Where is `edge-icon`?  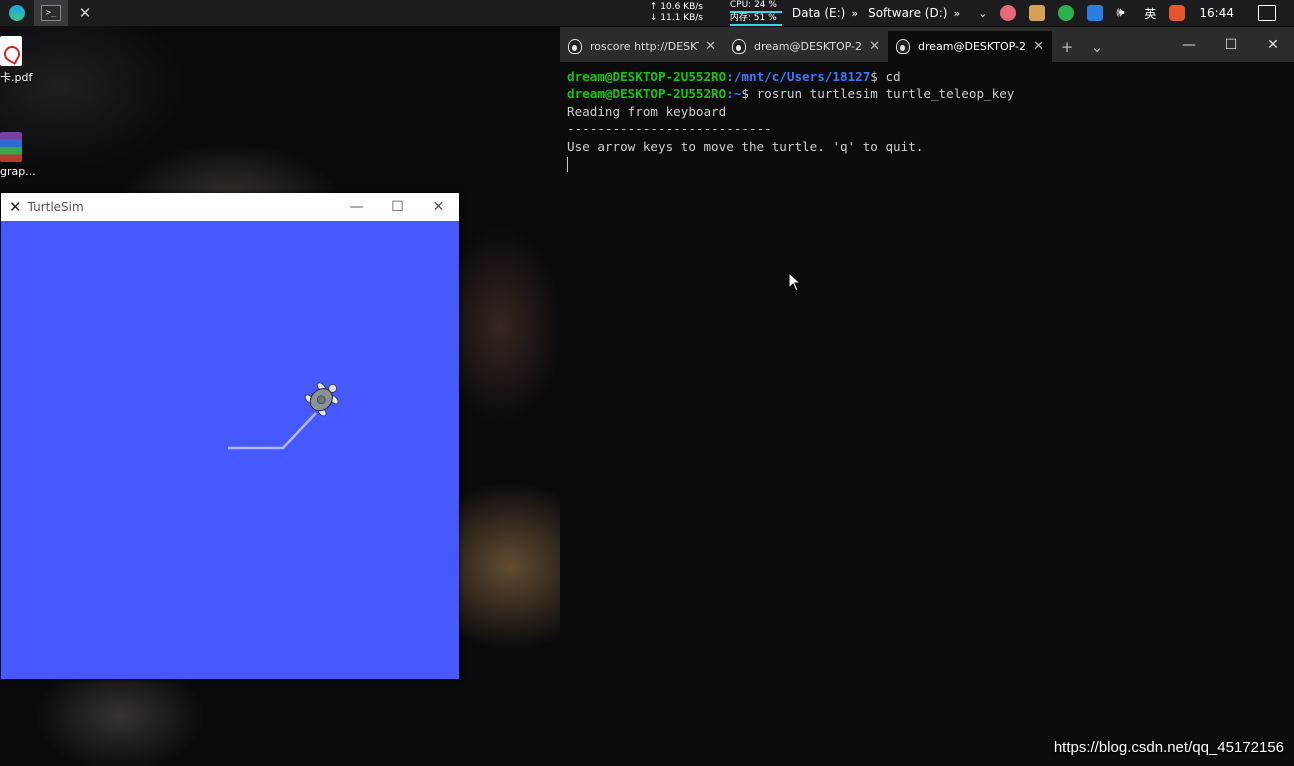
edge-icon is located at coordinates (17, 13).